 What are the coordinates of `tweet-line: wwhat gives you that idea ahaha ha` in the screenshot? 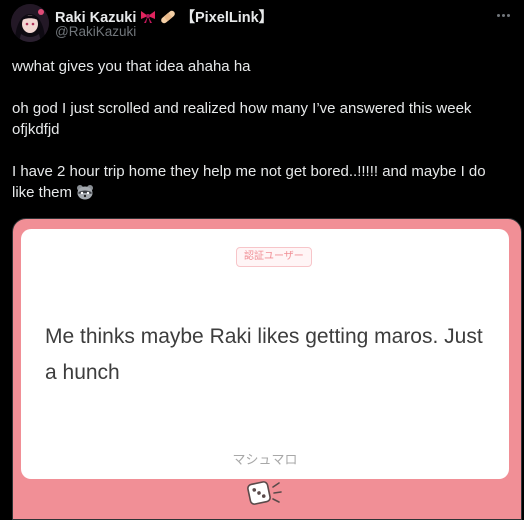 It's located at (131, 66).